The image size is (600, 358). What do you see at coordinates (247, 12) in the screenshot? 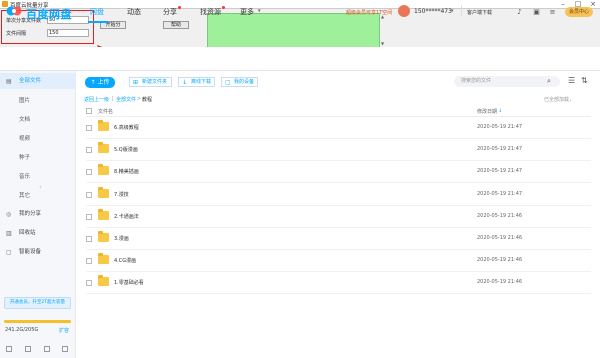
I see `nav-more: 更多` at bounding box center [247, 12].